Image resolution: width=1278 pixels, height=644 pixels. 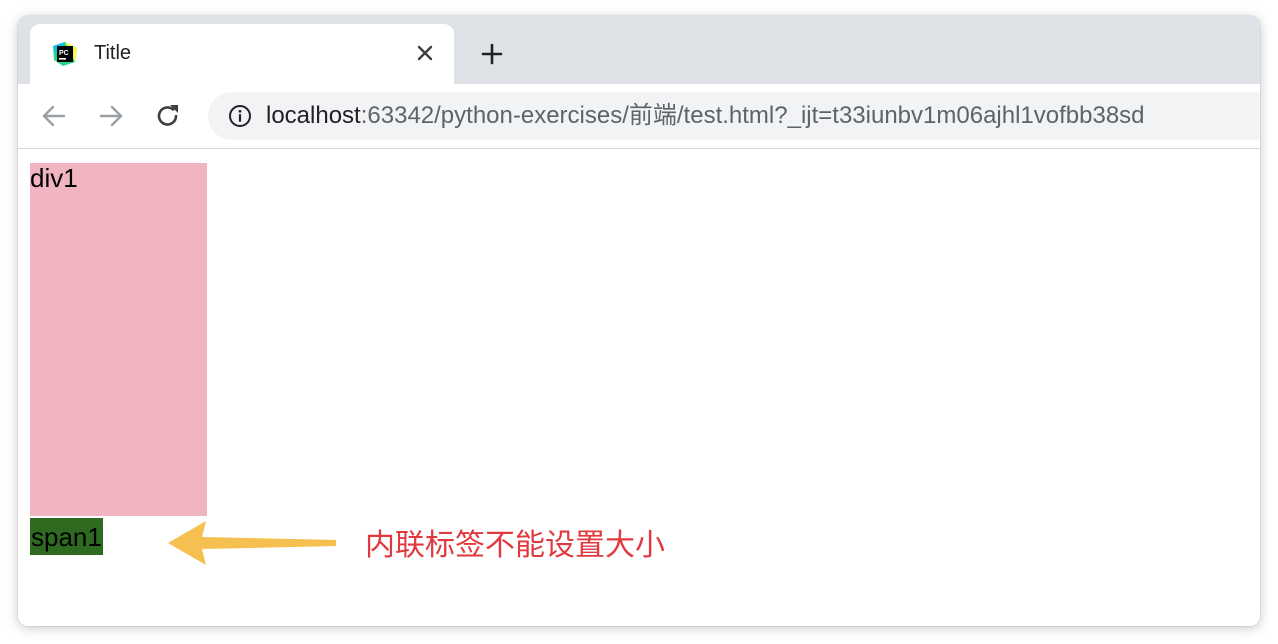 I want to click on tab-strip: PC Title, so click(x=639, y=50).